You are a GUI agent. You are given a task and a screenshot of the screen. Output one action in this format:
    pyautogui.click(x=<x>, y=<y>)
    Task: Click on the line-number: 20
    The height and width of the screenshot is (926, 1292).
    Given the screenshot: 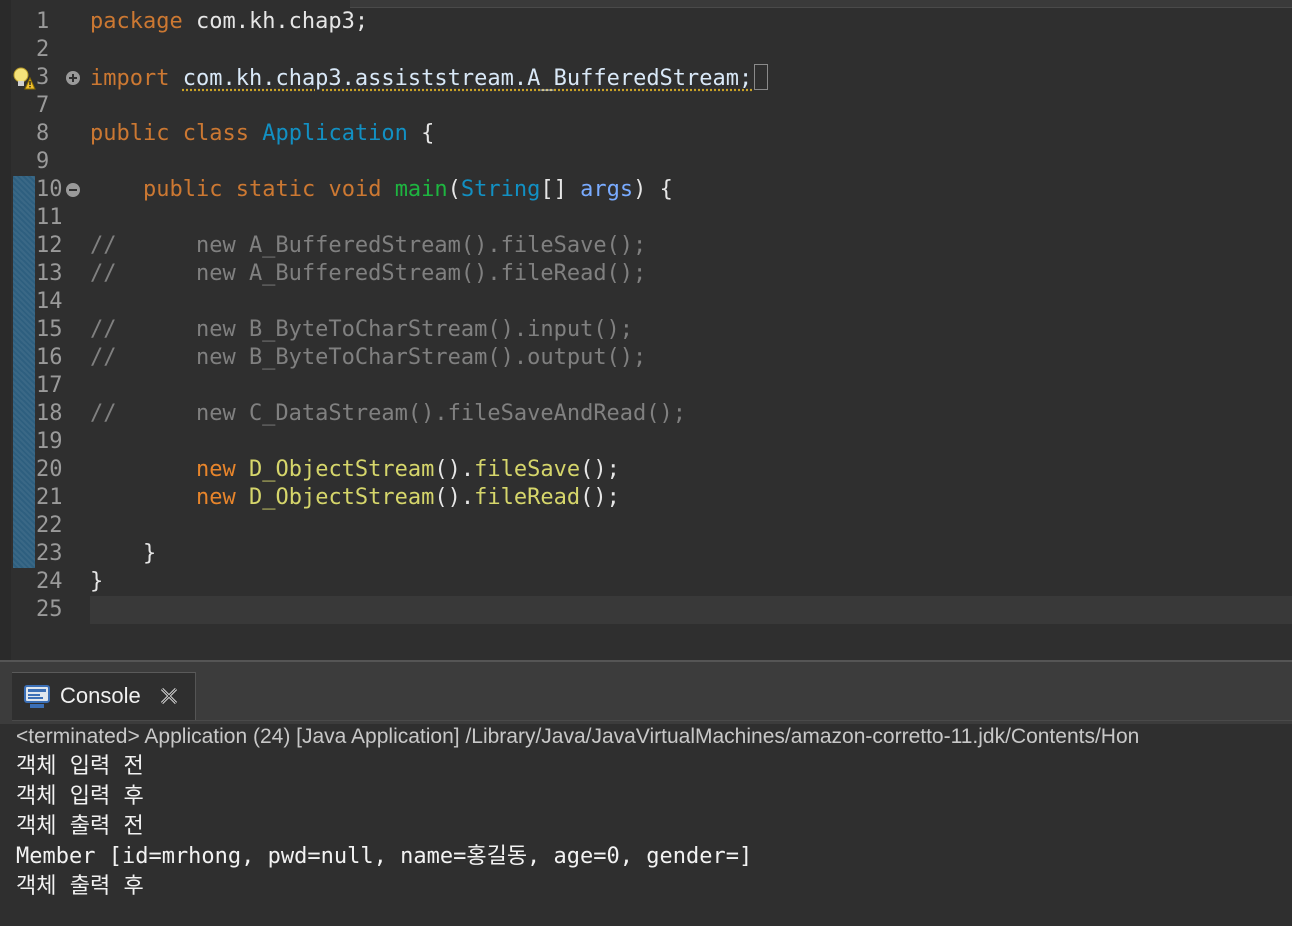 What is the action you would take?
    pyautogui.click(x=49, y=469)
    